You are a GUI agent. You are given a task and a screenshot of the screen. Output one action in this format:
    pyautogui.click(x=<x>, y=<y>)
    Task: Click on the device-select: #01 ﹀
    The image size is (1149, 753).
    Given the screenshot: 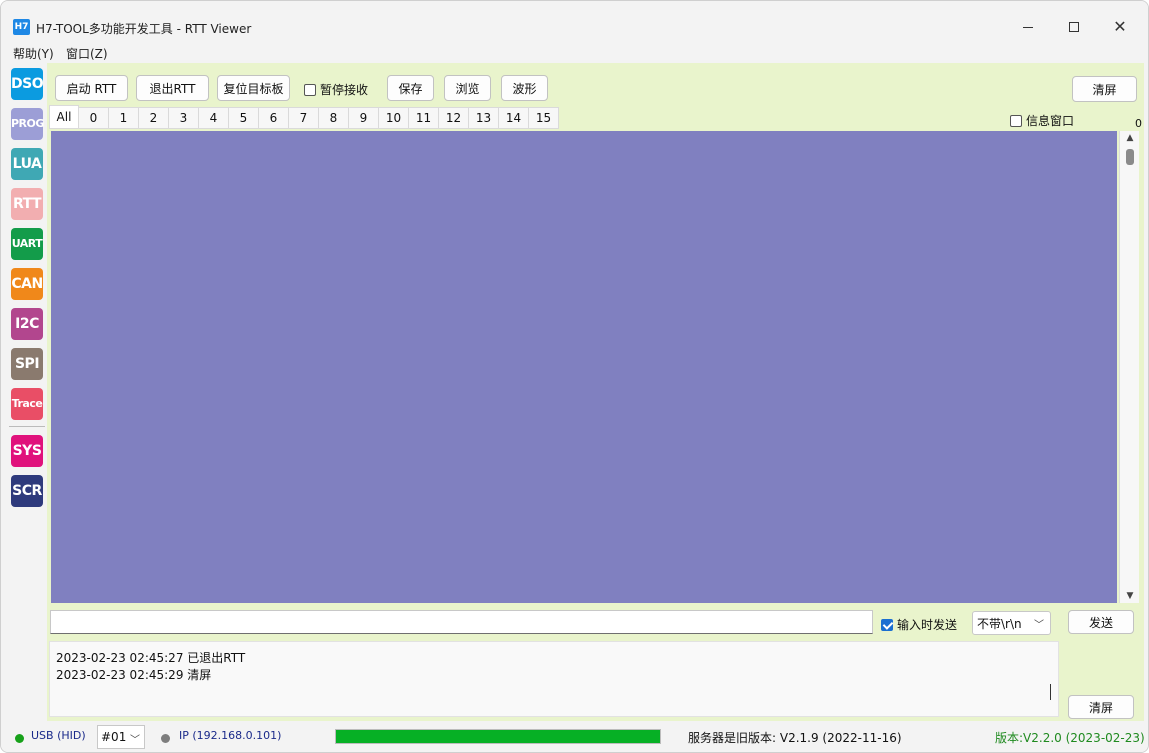 What is the action you would take?
    pyautogui.click(x=121, y=737)
    